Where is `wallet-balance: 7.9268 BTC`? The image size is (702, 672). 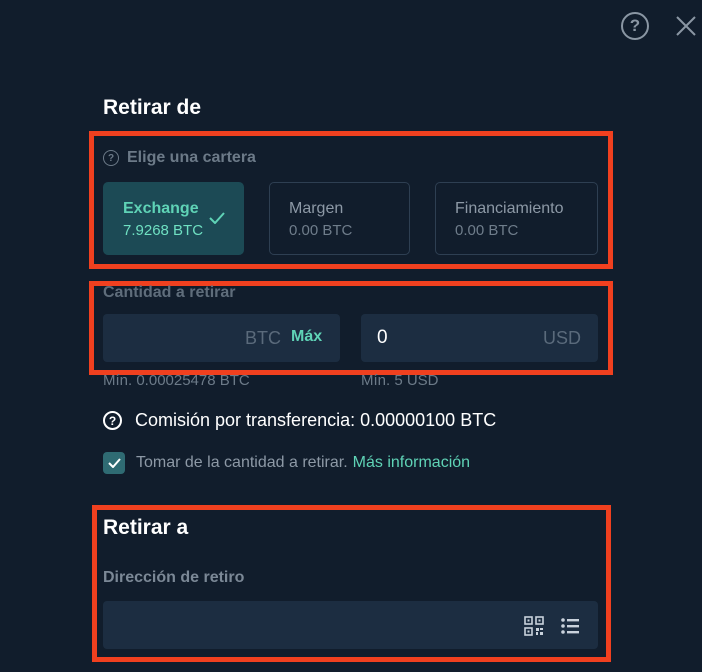 wallet-balance: 7.9268 BTC is located at coordinates (163, 230).